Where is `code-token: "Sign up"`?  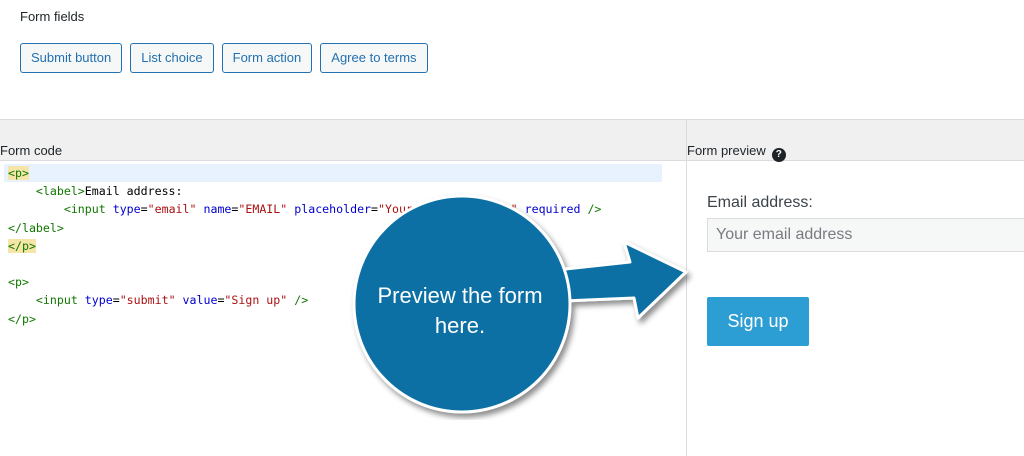
code-token: "Sign up" is located at coordinates (256, 300).